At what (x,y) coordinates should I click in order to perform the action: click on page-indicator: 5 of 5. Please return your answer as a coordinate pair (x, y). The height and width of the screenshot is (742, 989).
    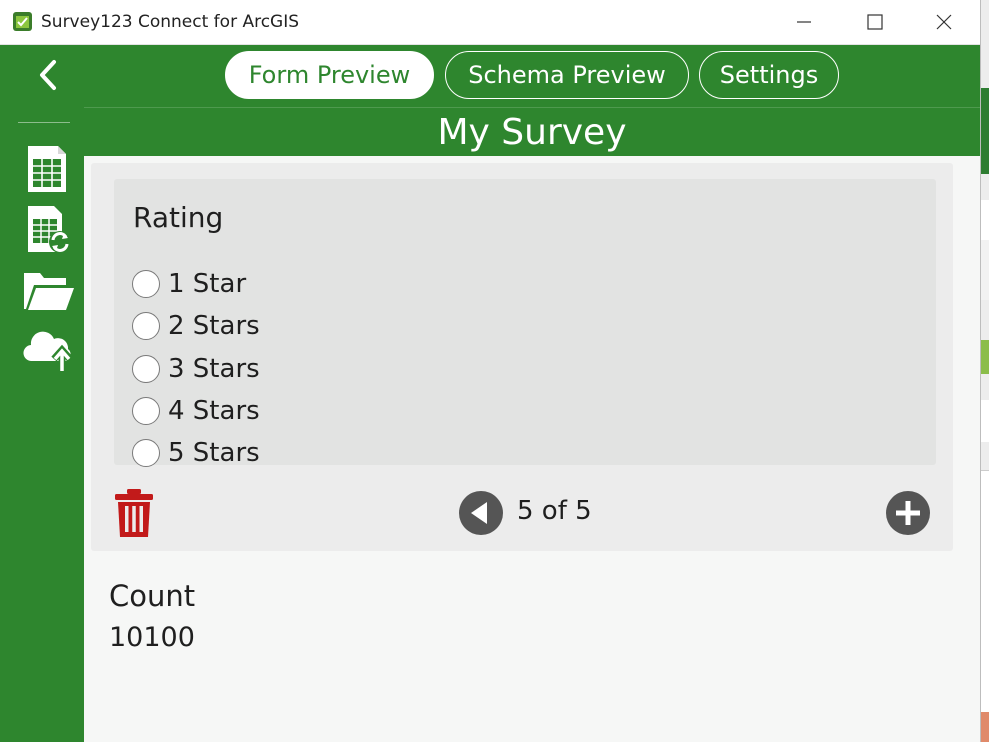
    Looking at the image, I should click on (554, 511).